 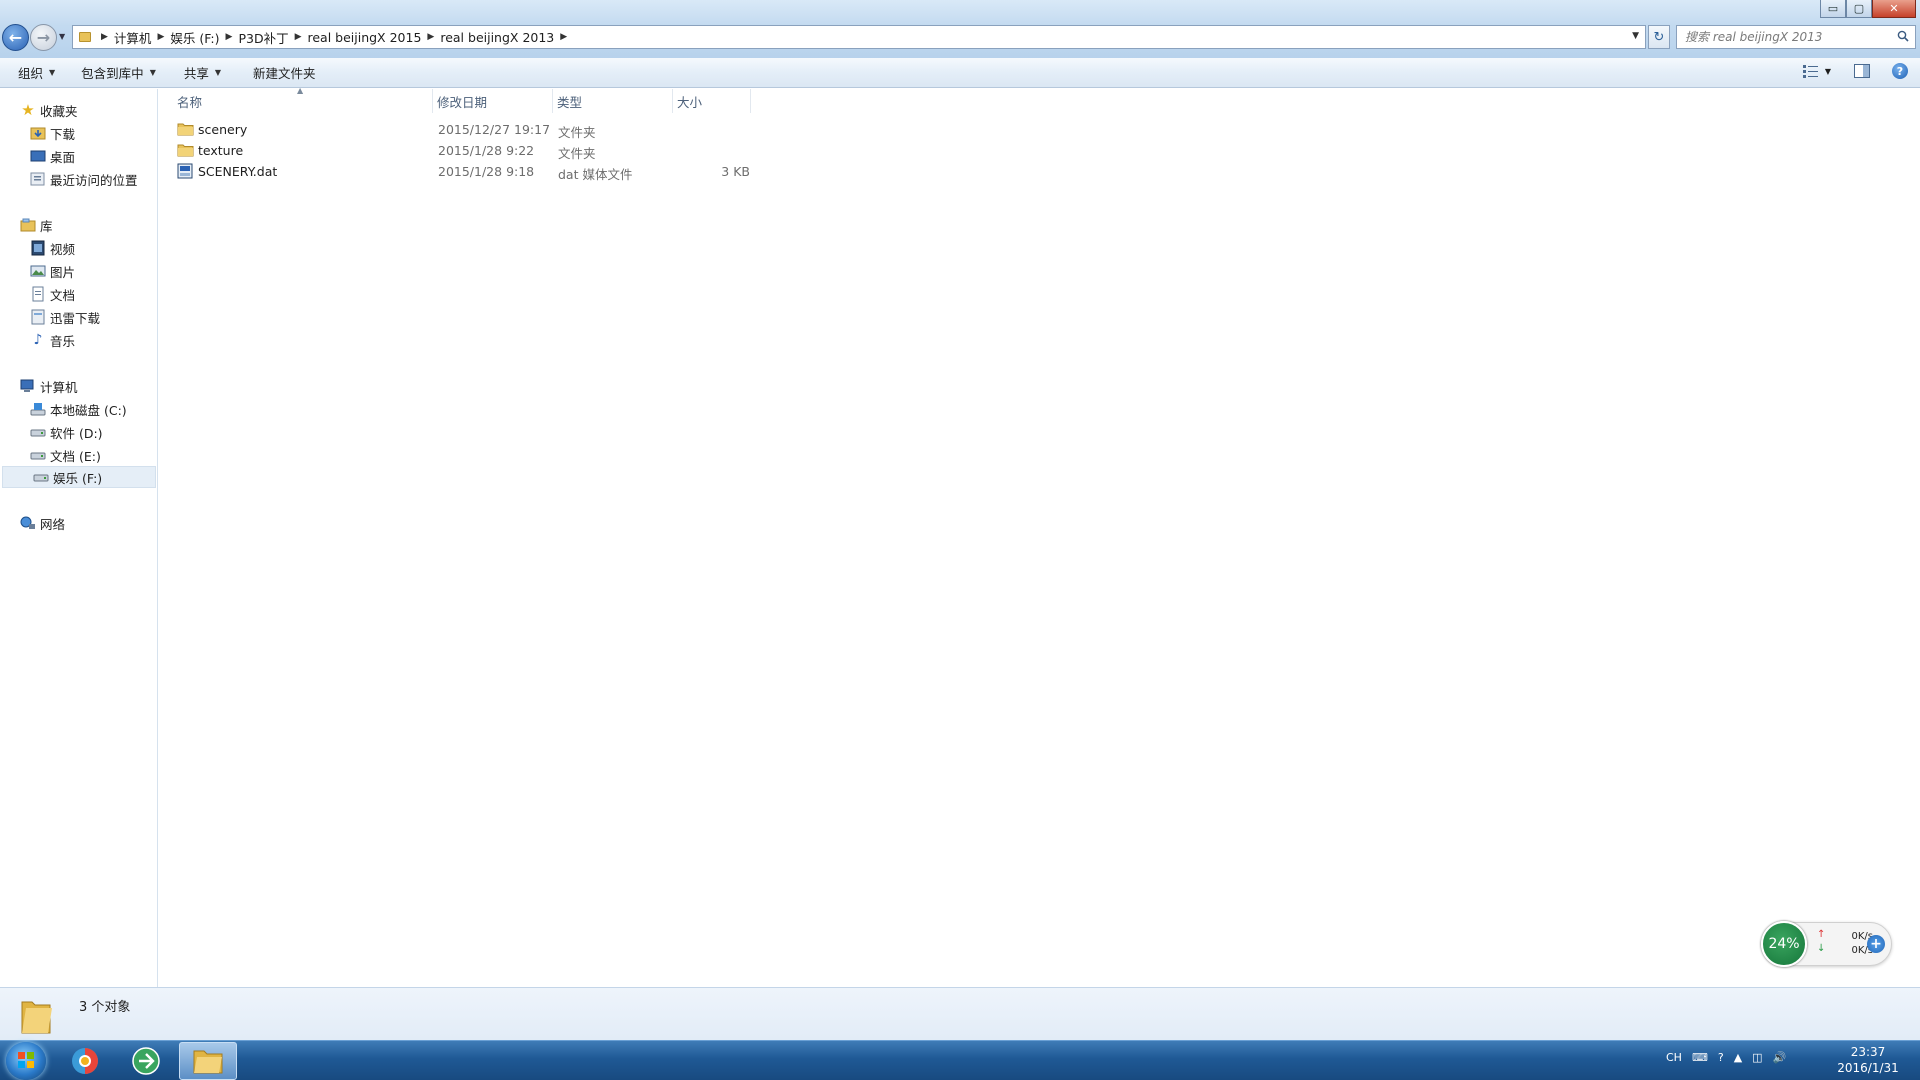 What do you see at coordinates (208, 1061) in the screenshot?
I see `taskbar-app-explorer` at bounding box center [208, 1061].